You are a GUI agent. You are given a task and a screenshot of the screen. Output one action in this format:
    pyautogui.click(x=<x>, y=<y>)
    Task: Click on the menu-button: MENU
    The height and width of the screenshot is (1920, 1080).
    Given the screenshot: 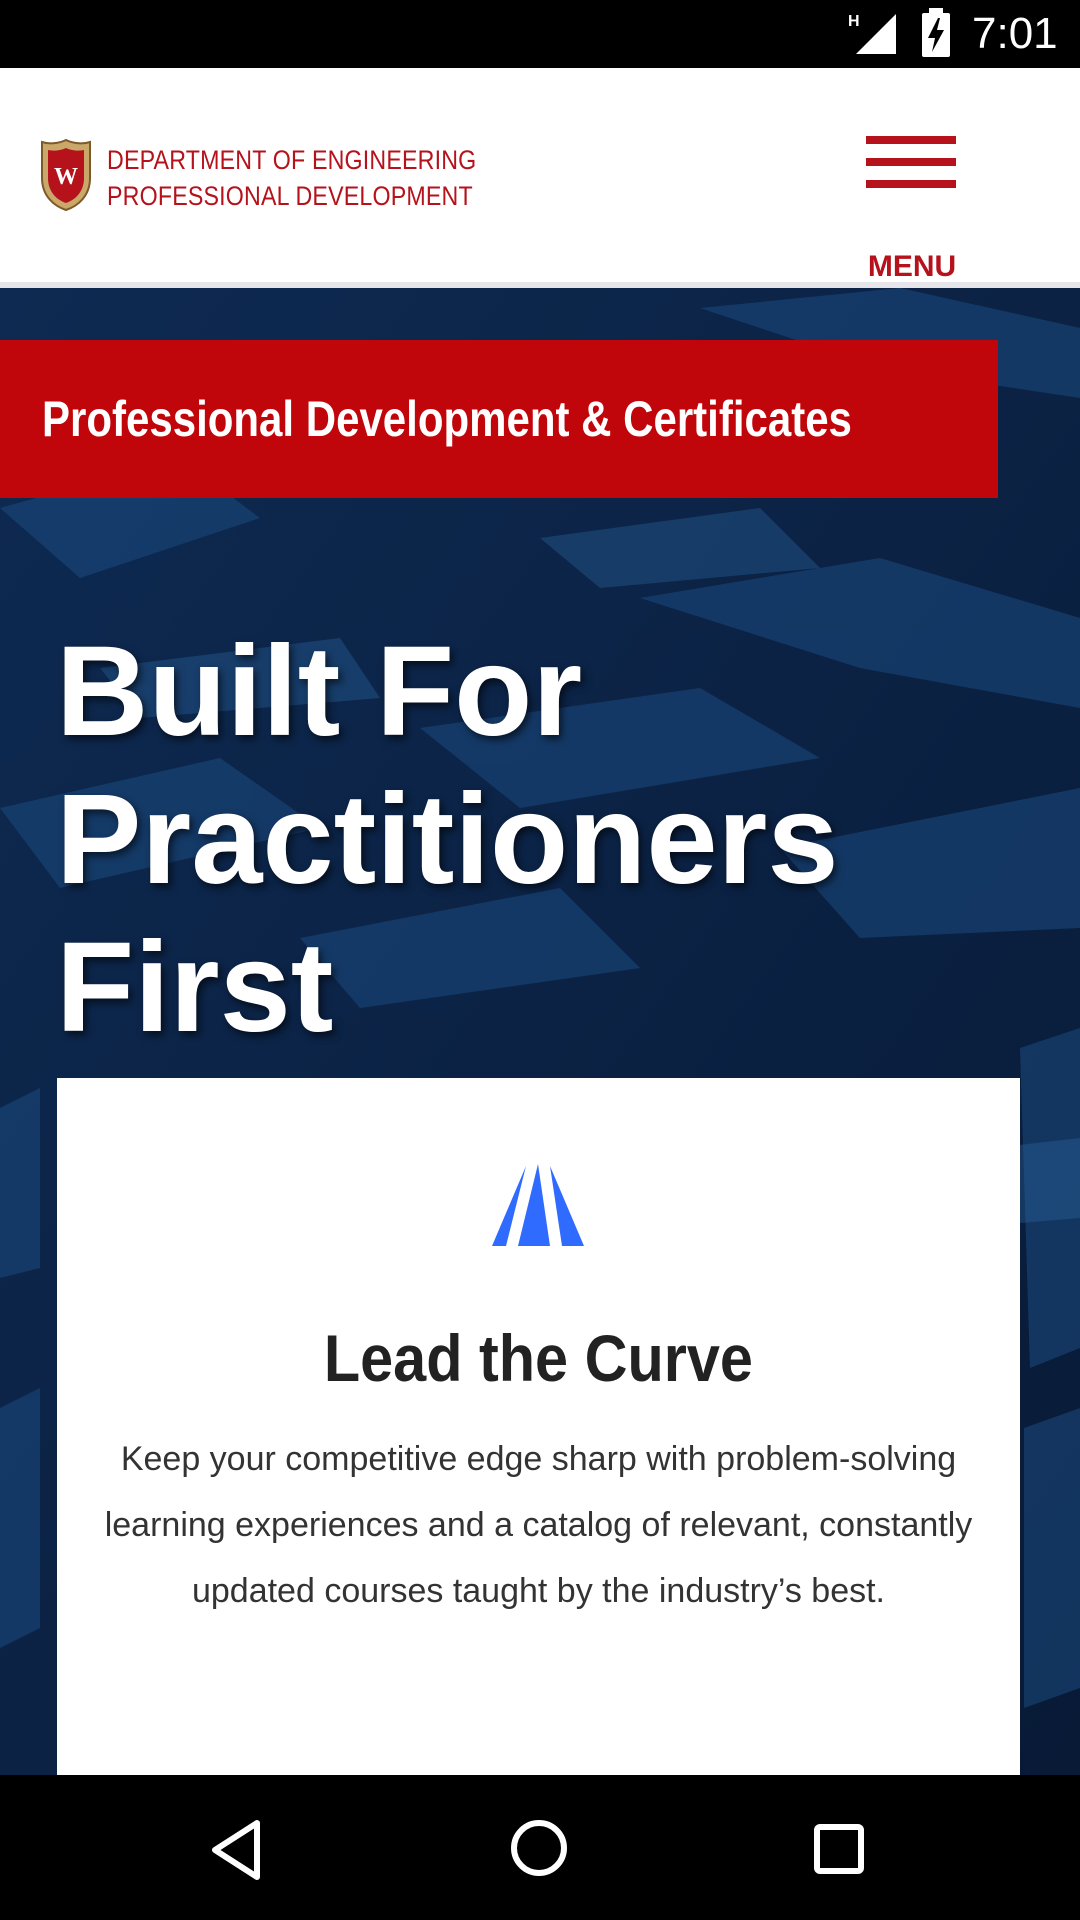 What is the action you would take?
    pyautogui.click(x=912, y=204)
    